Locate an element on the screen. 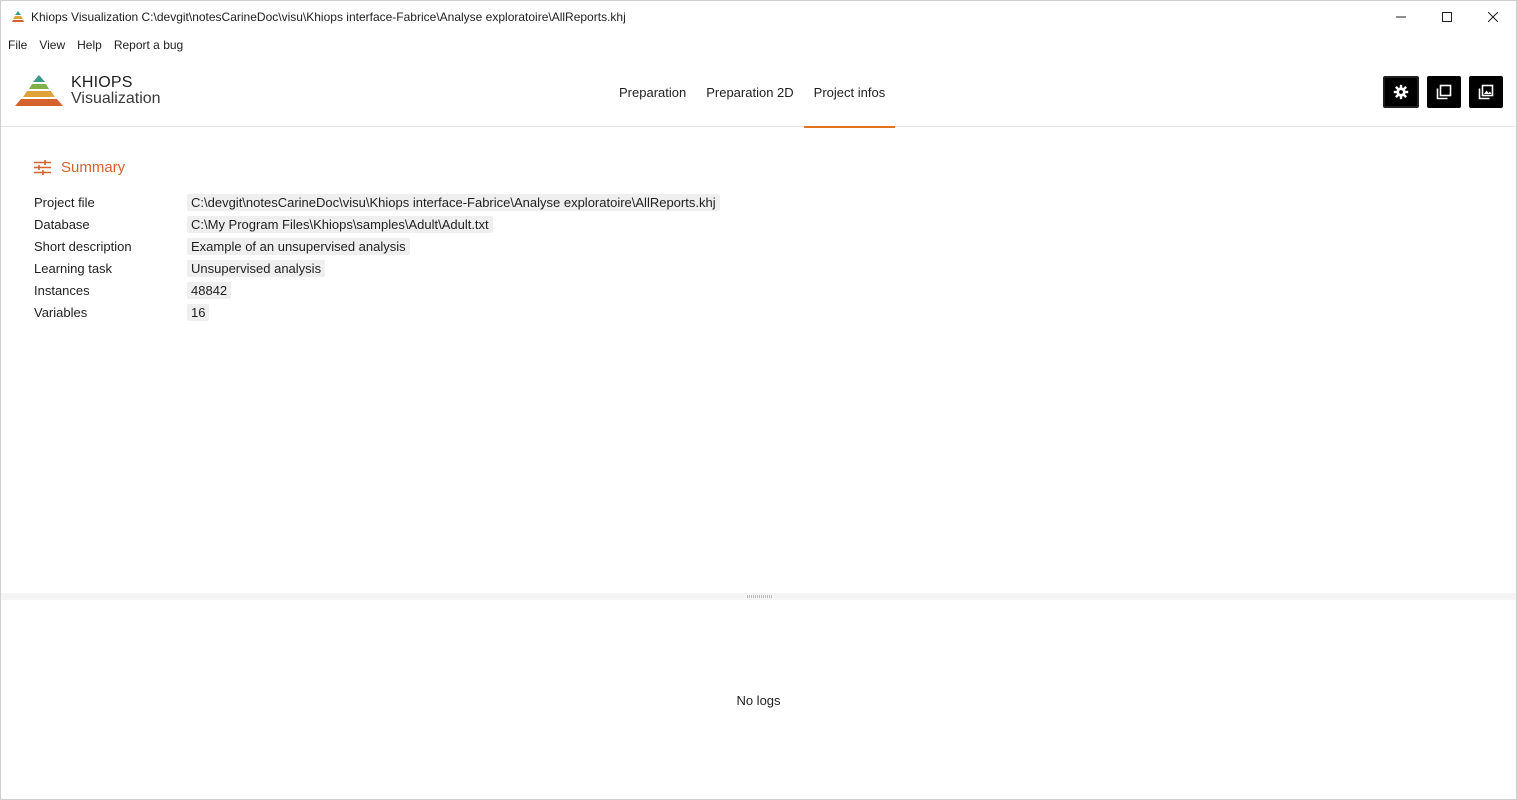 The width and height of the screenshot is (1517, 800). menu-bar: File View Help Report a bug is located at coordinates (98, 44).